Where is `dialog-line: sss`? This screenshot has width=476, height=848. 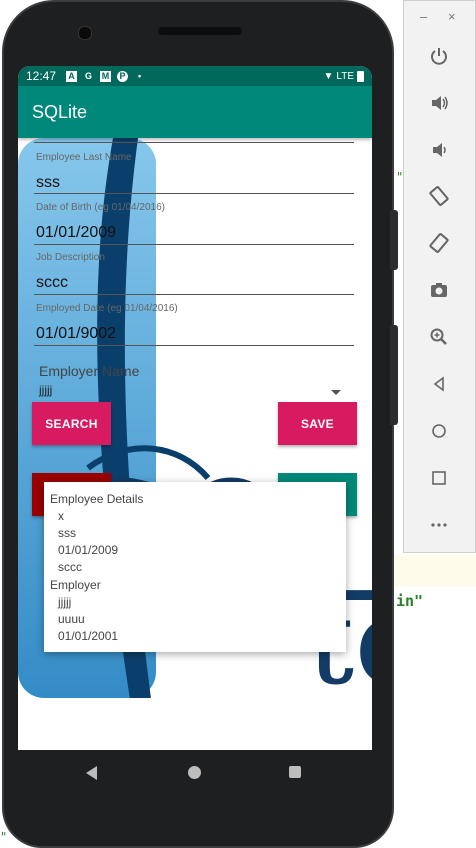 dialog-line: sss is located at coordinates (67, 533).